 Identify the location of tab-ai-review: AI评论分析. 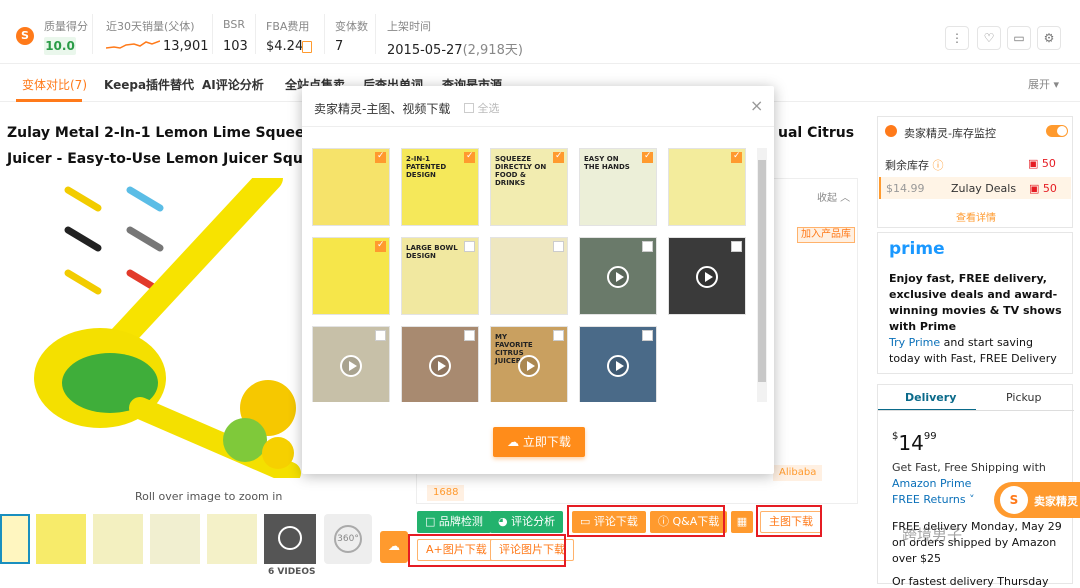
(233, 84).